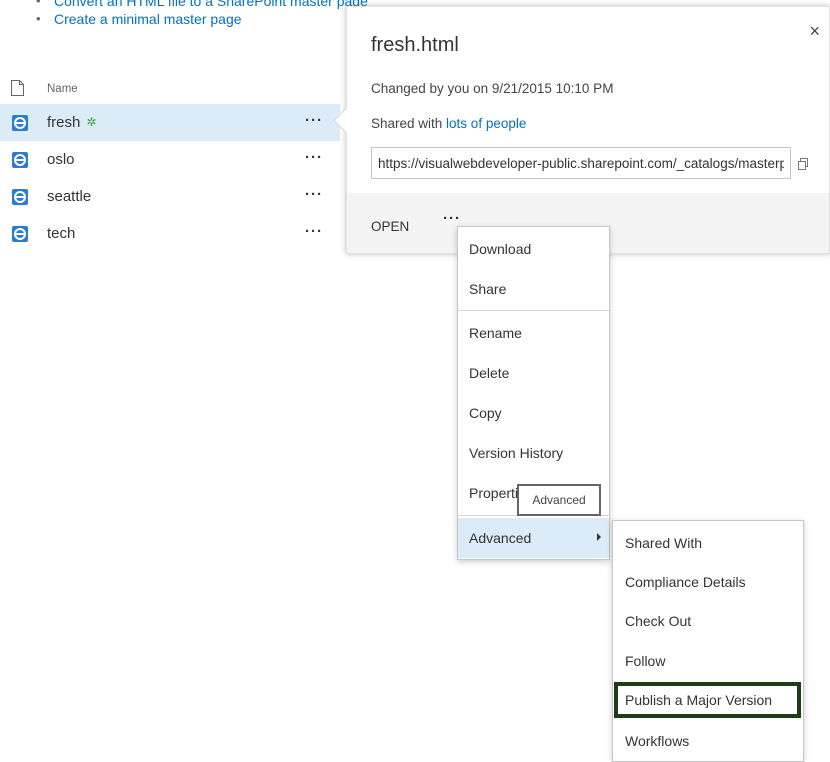 This screenshot has height=762, width=830. What do you see at coordinates (708, 661) in the screenshot?
I see `submenu-item-follow: Follow` at bounding box center [708, 661].